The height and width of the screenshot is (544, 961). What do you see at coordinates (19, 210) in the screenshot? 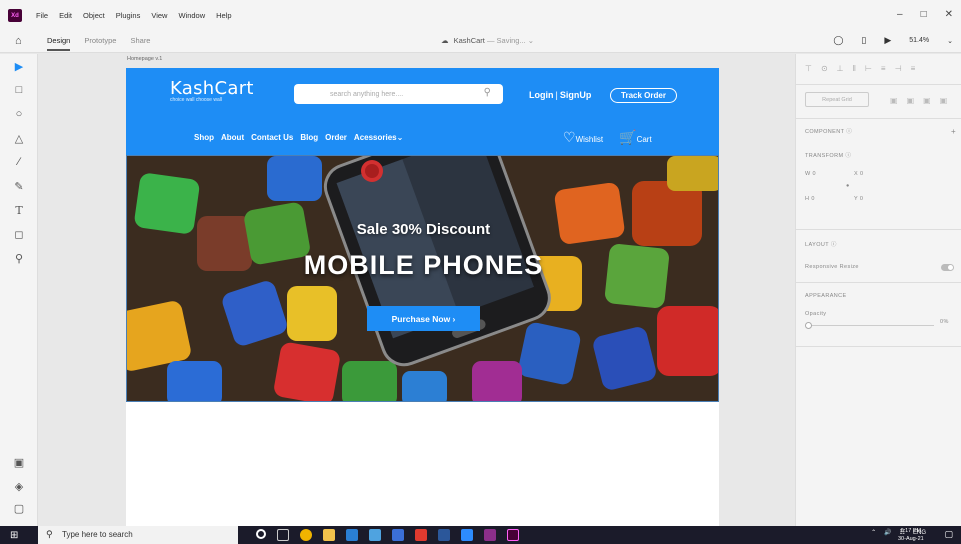
I see `text-icon: T` at bounding box center [19, 210].